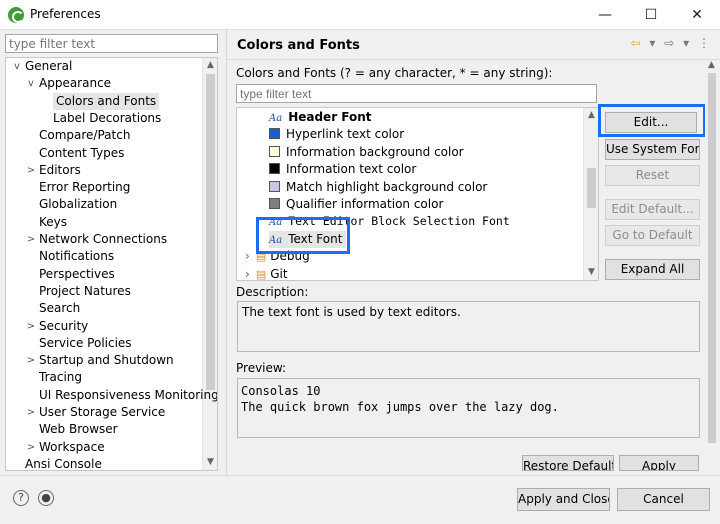 This screenshot has width=720, height=524. I want to click on tree-item-label: Editors, so click(60, 169).